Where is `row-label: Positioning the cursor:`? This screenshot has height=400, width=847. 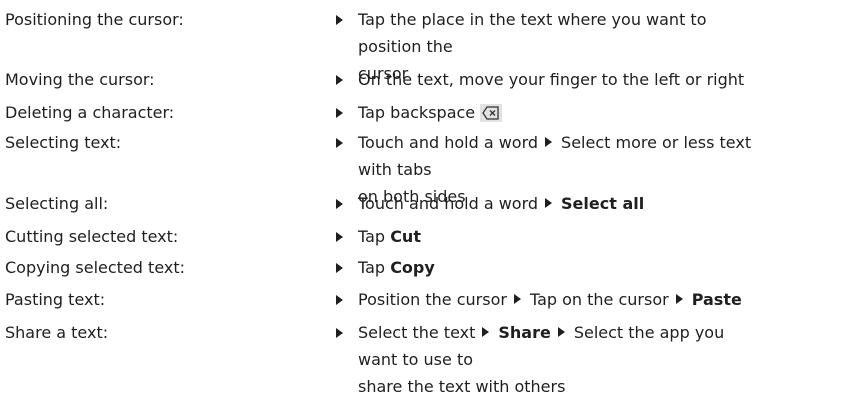 row-label: Positioning the cursor: is located at coordinates (94, 19).